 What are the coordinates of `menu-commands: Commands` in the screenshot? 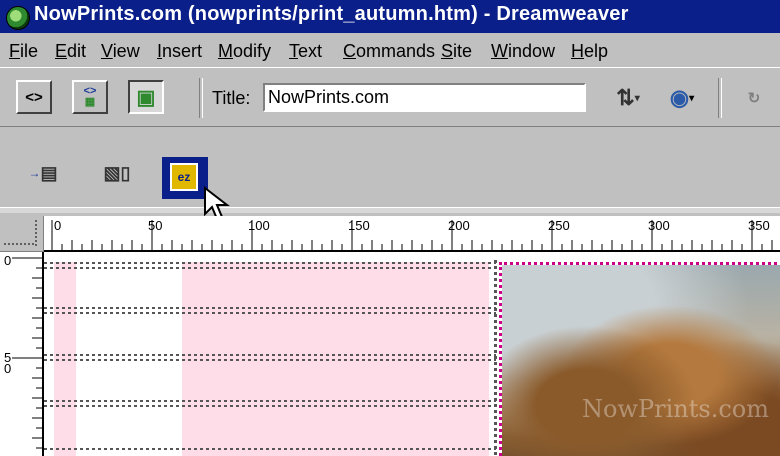 It's located at (389, 51).